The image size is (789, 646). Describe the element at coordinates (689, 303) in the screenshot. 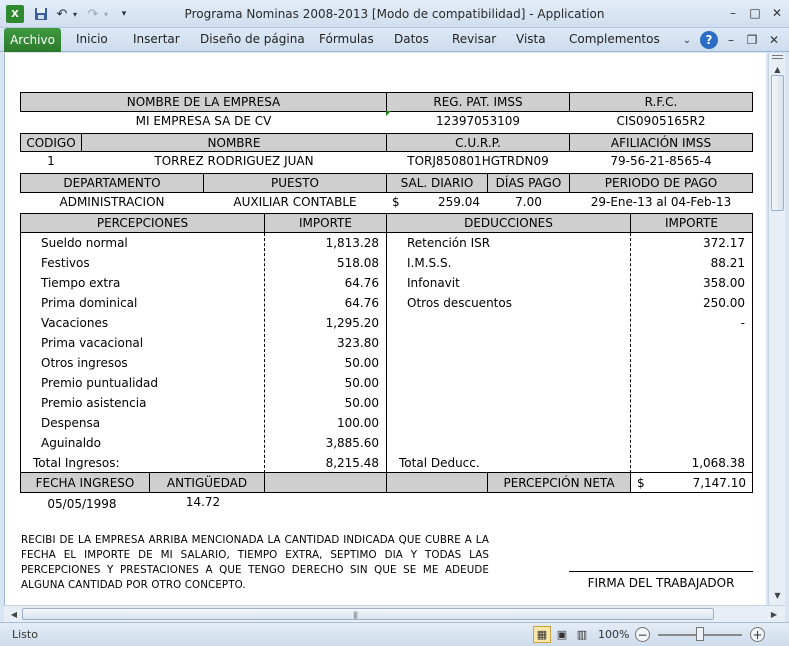

I see `deduction-amount: 250.00` at that location.